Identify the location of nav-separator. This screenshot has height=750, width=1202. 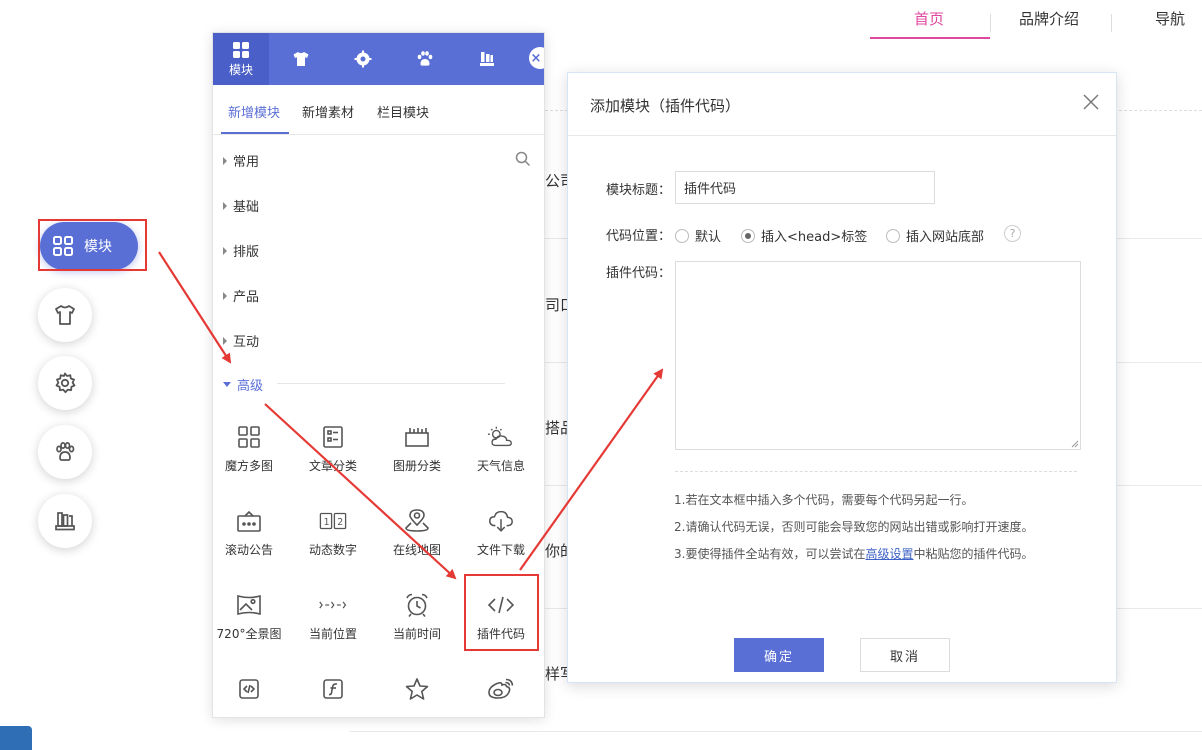
(1111, 23).